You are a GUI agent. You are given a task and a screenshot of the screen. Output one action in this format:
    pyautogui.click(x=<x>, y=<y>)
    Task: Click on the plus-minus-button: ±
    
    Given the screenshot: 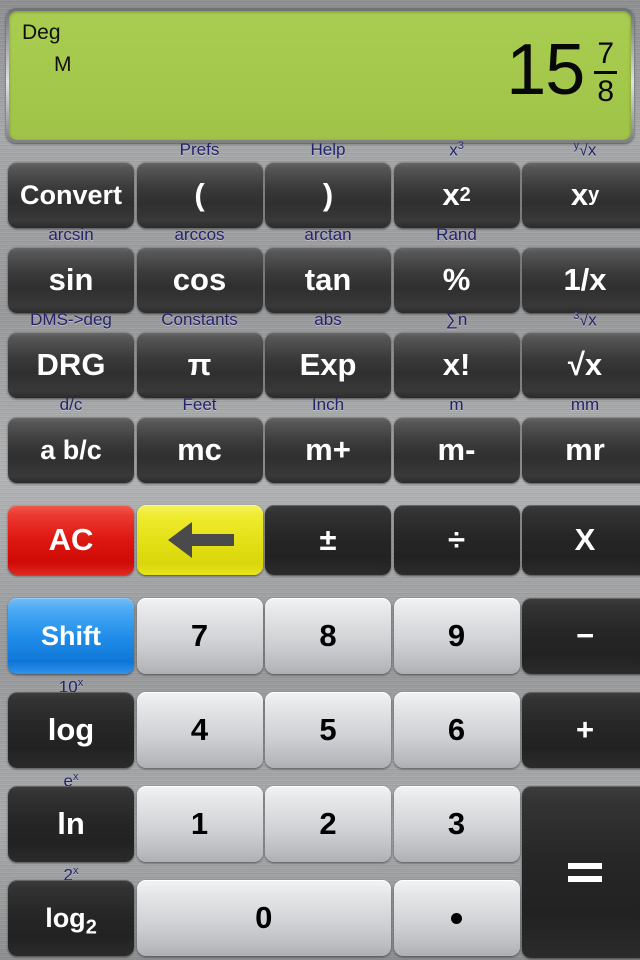 What is the action you would take?
    pyautogui.click(x=328, y=540)
    